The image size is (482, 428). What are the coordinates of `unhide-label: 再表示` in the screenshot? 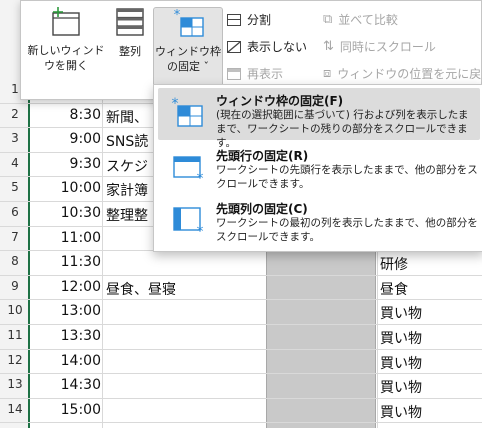 It's located at (265, 74).